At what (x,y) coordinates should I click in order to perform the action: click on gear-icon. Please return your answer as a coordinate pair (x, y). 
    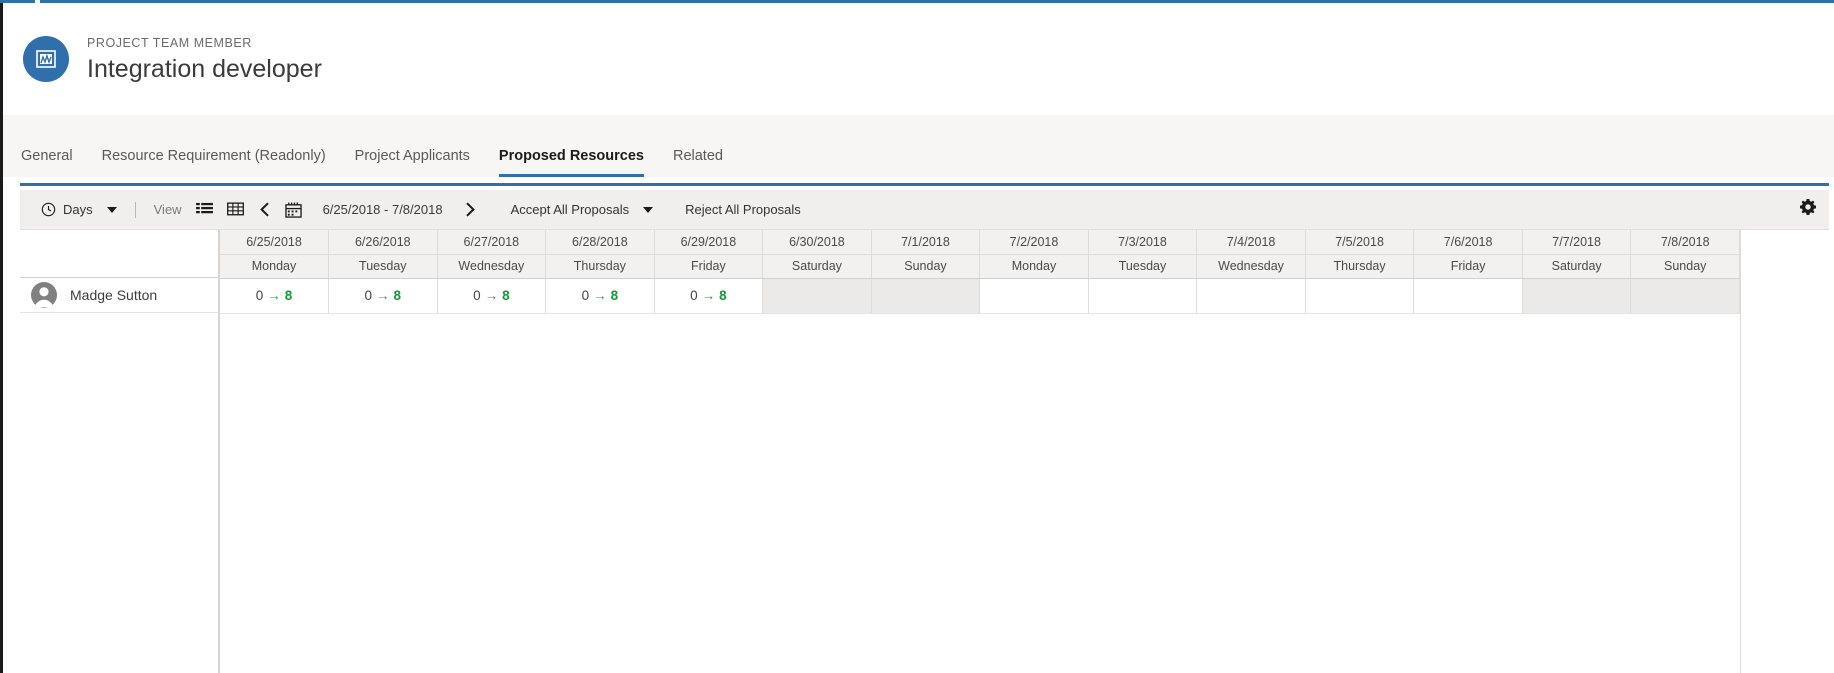
    Looking at the image, I should click on (1808, 209).